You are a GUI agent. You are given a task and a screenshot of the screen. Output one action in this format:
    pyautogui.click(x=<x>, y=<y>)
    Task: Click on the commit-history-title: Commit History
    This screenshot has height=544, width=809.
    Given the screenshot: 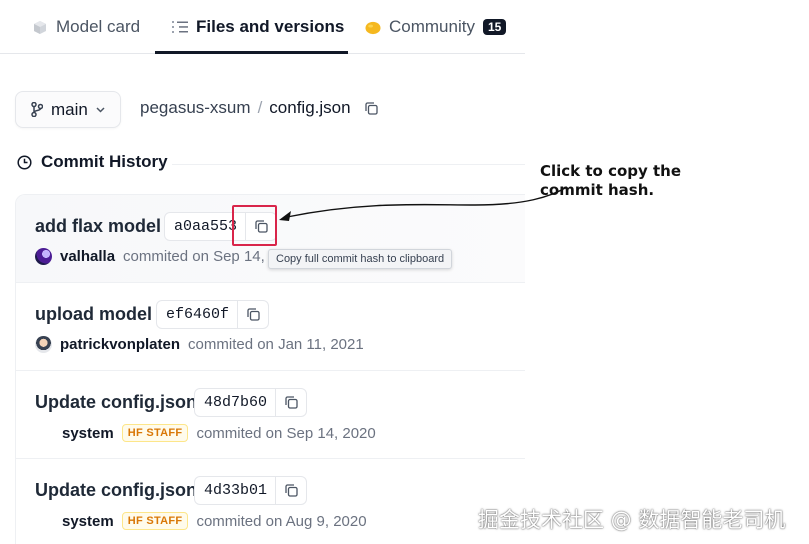 What is the action you would take?
    pyautogui.click(x=104, y=161)
    